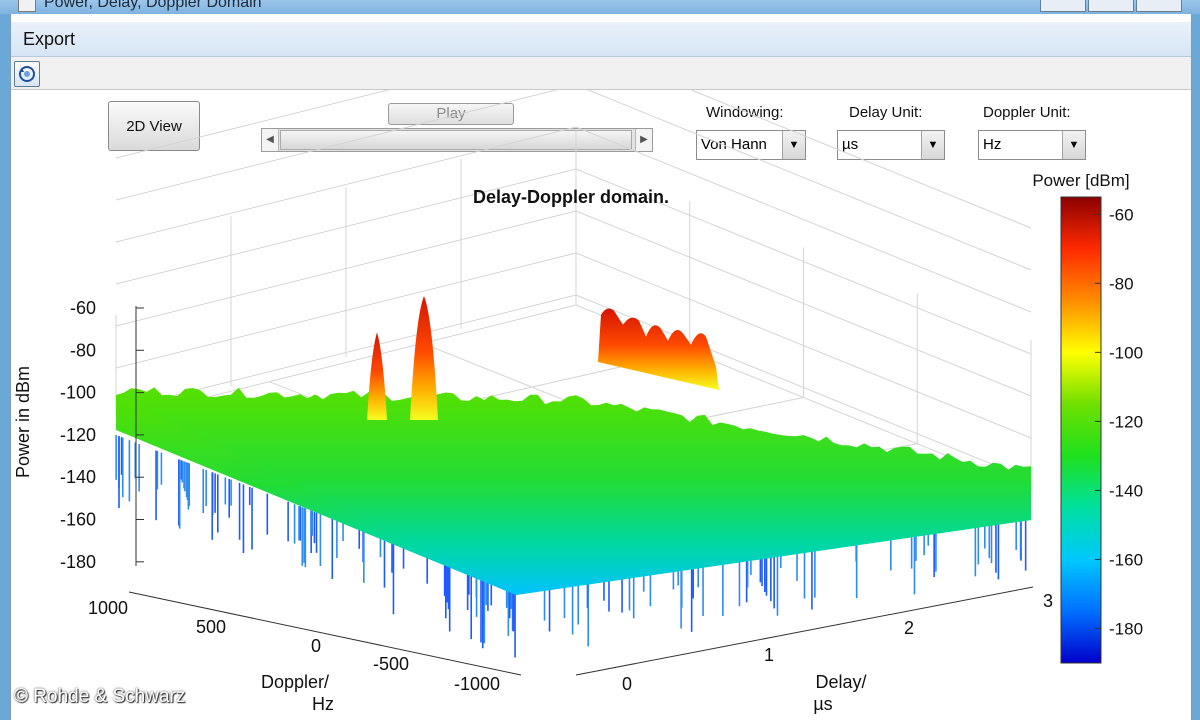 Image resolution: width=1200 pixels, height=720 pixels. I want to click on minimize-button, so click(1063, 6).